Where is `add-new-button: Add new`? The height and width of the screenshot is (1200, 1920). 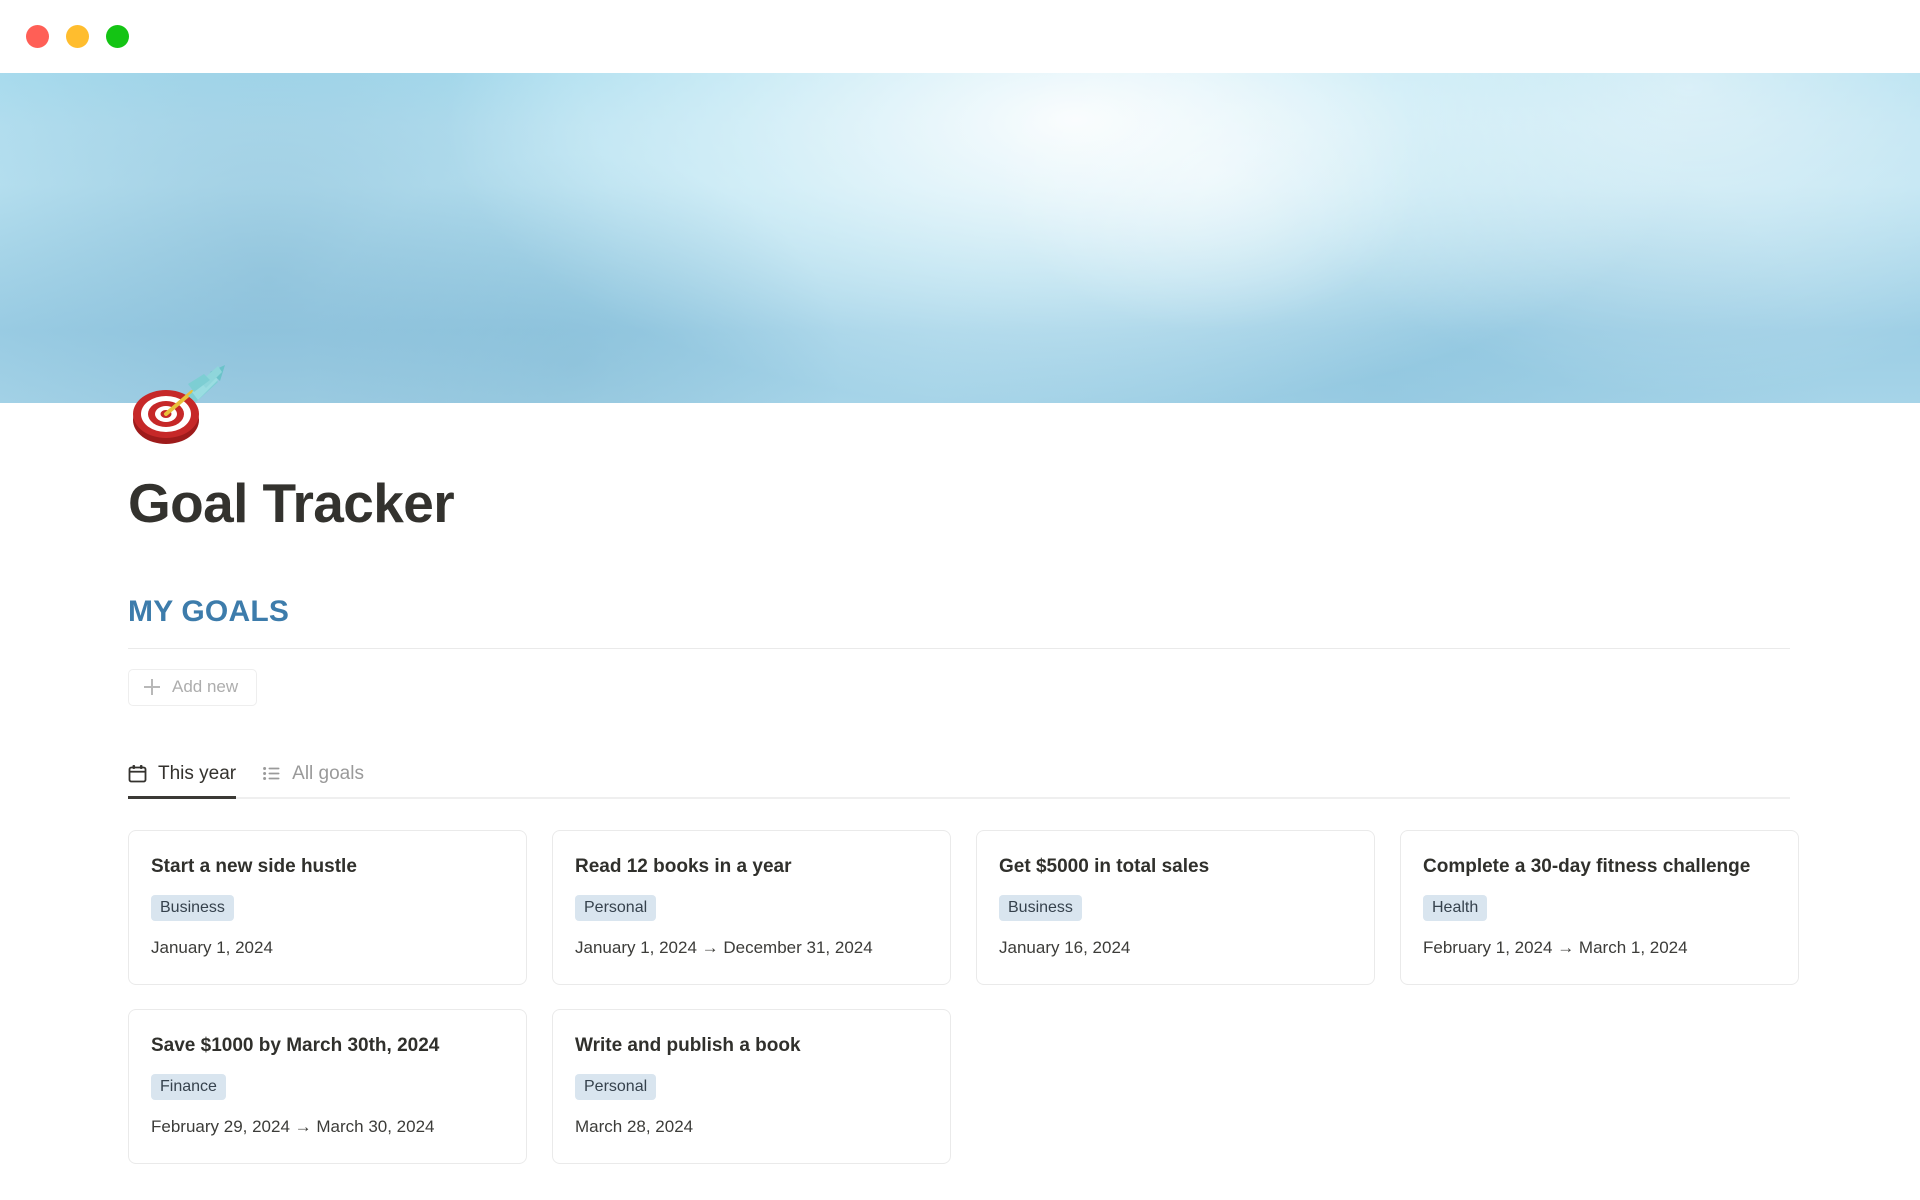 add-new-button: Add new is located at coordinates (193, 687).